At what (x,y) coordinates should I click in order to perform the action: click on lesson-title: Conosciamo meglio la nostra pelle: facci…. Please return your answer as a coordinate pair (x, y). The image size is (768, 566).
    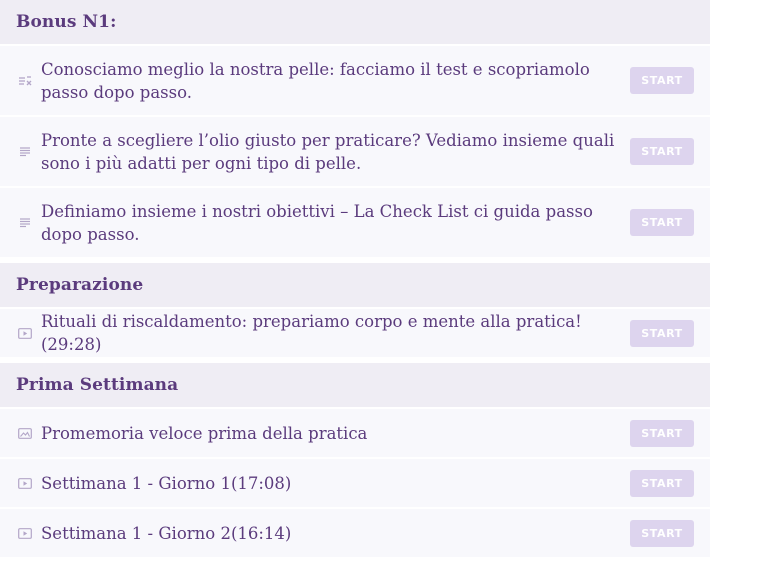
    Looking at the image, I should click on (315, 80).